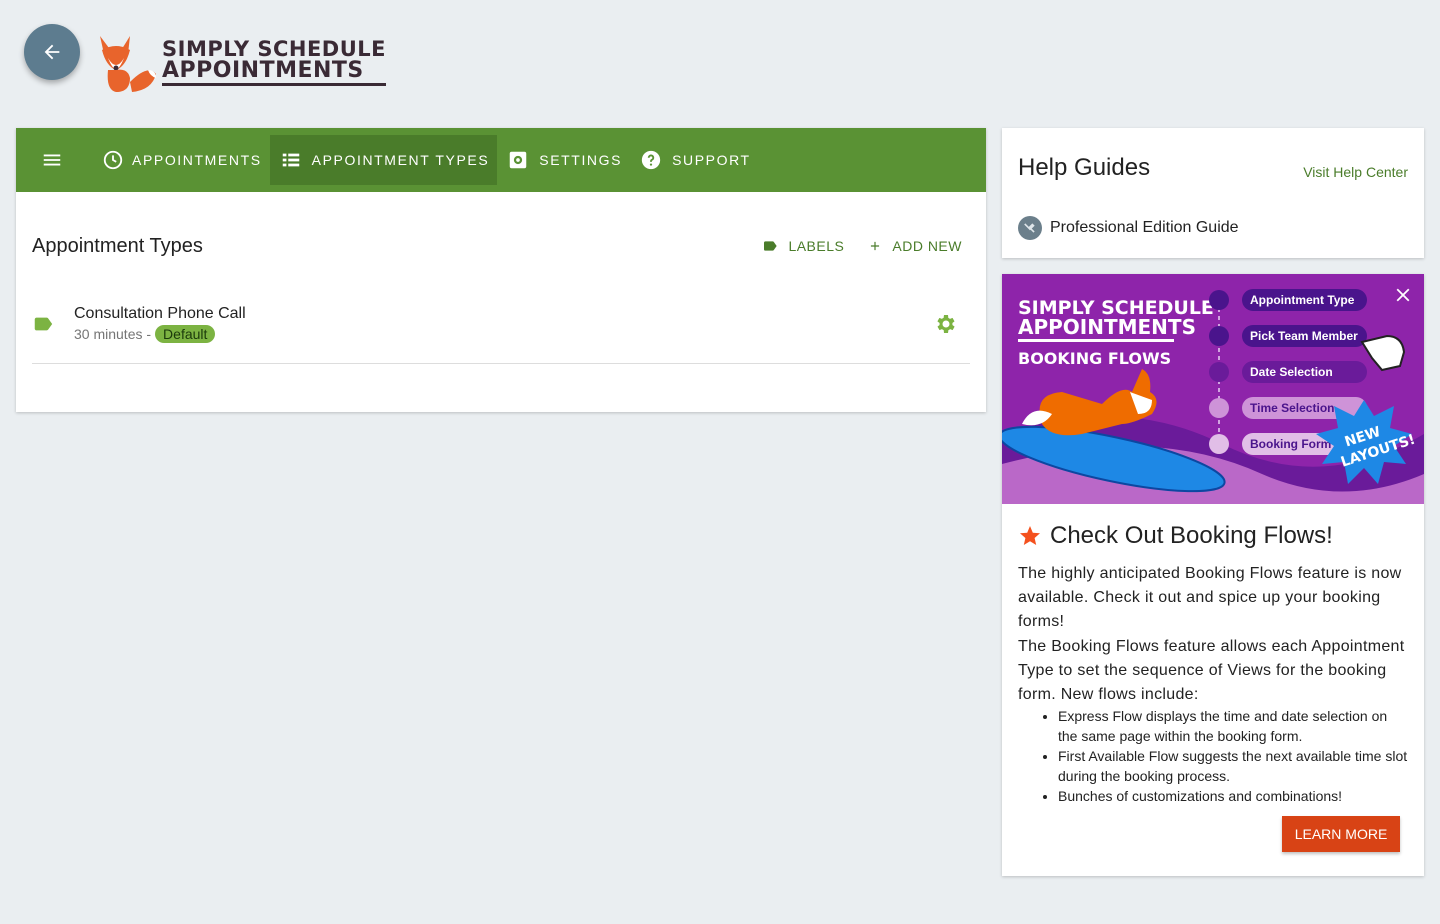  I want to click on default-badge: Default, so click(185, 333).